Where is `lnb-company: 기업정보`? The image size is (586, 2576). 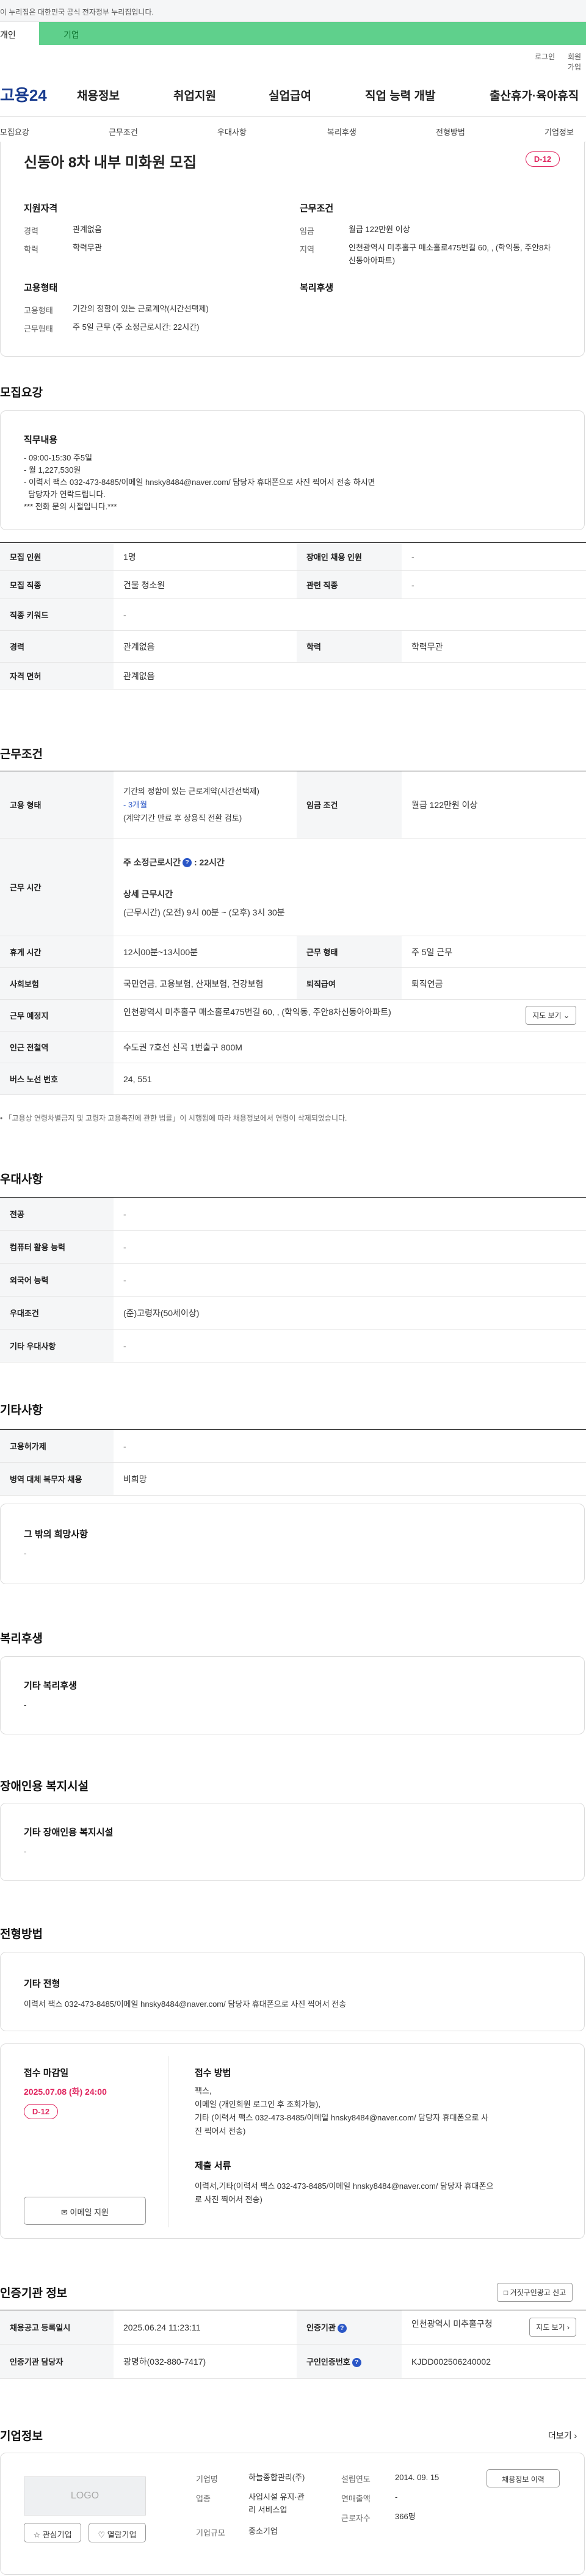 lnb-company: 기업정보 is located at coordinates (559, 131).